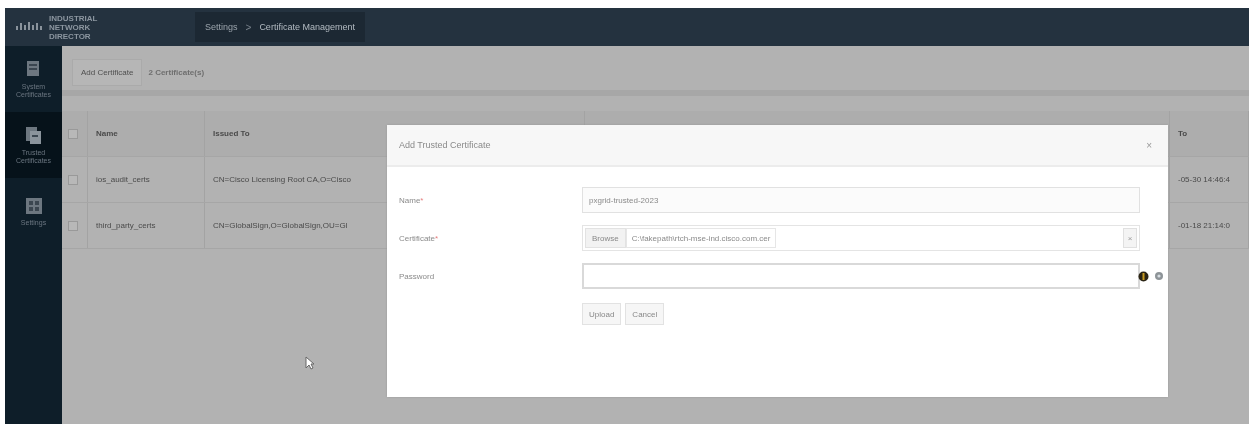  Describe the element at coordinates (1159, 276) in the screenshot. I see `gear-icon` at that location.